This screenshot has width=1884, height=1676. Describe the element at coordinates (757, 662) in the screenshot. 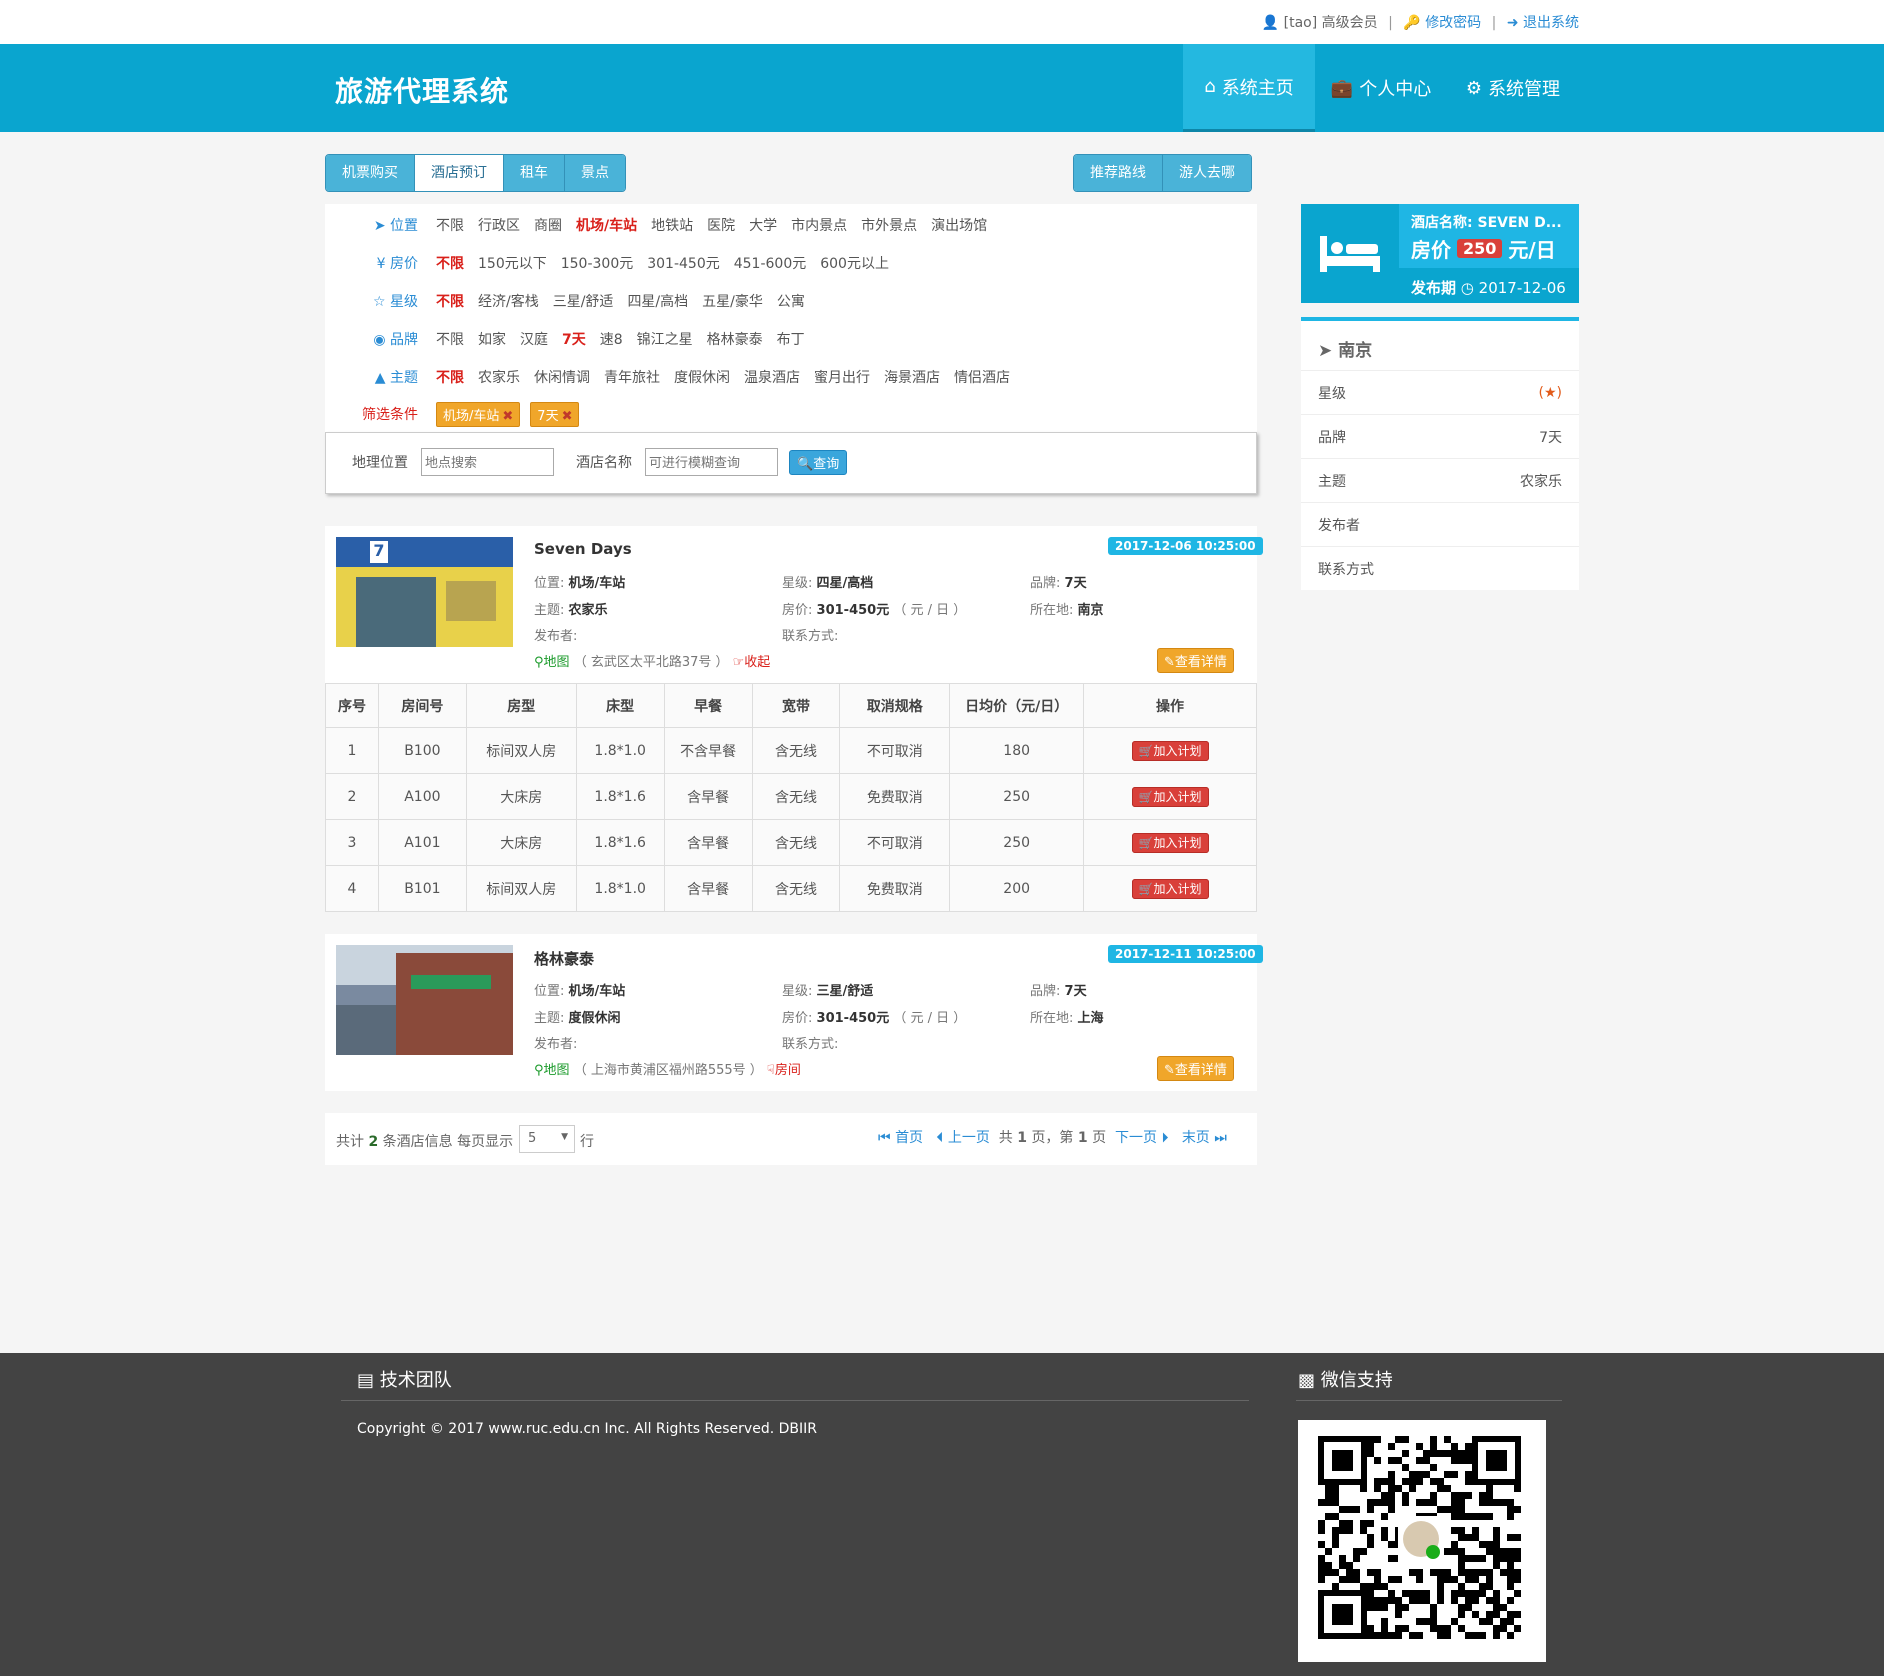

I see `collapse-link: 收起` at that location.